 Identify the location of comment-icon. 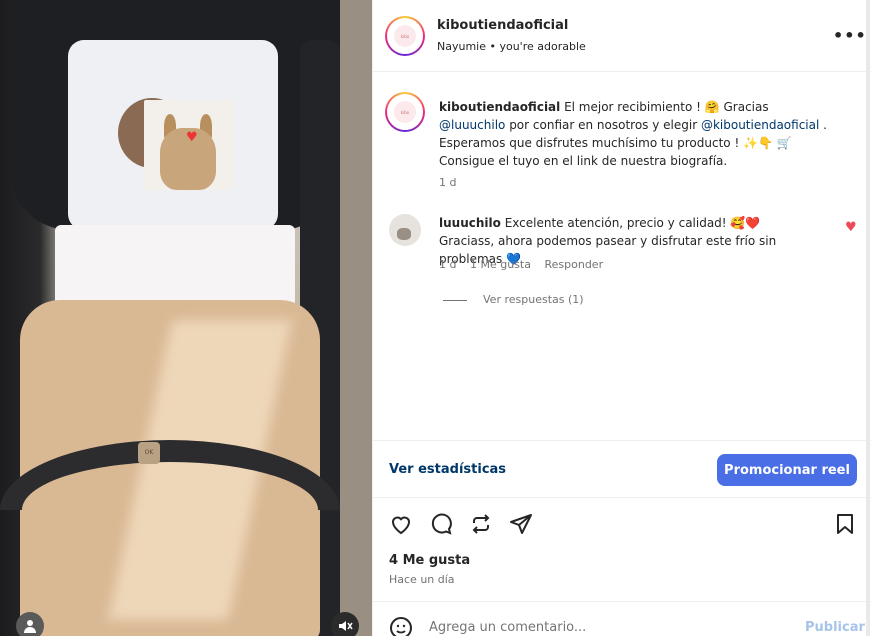
(441, 524).